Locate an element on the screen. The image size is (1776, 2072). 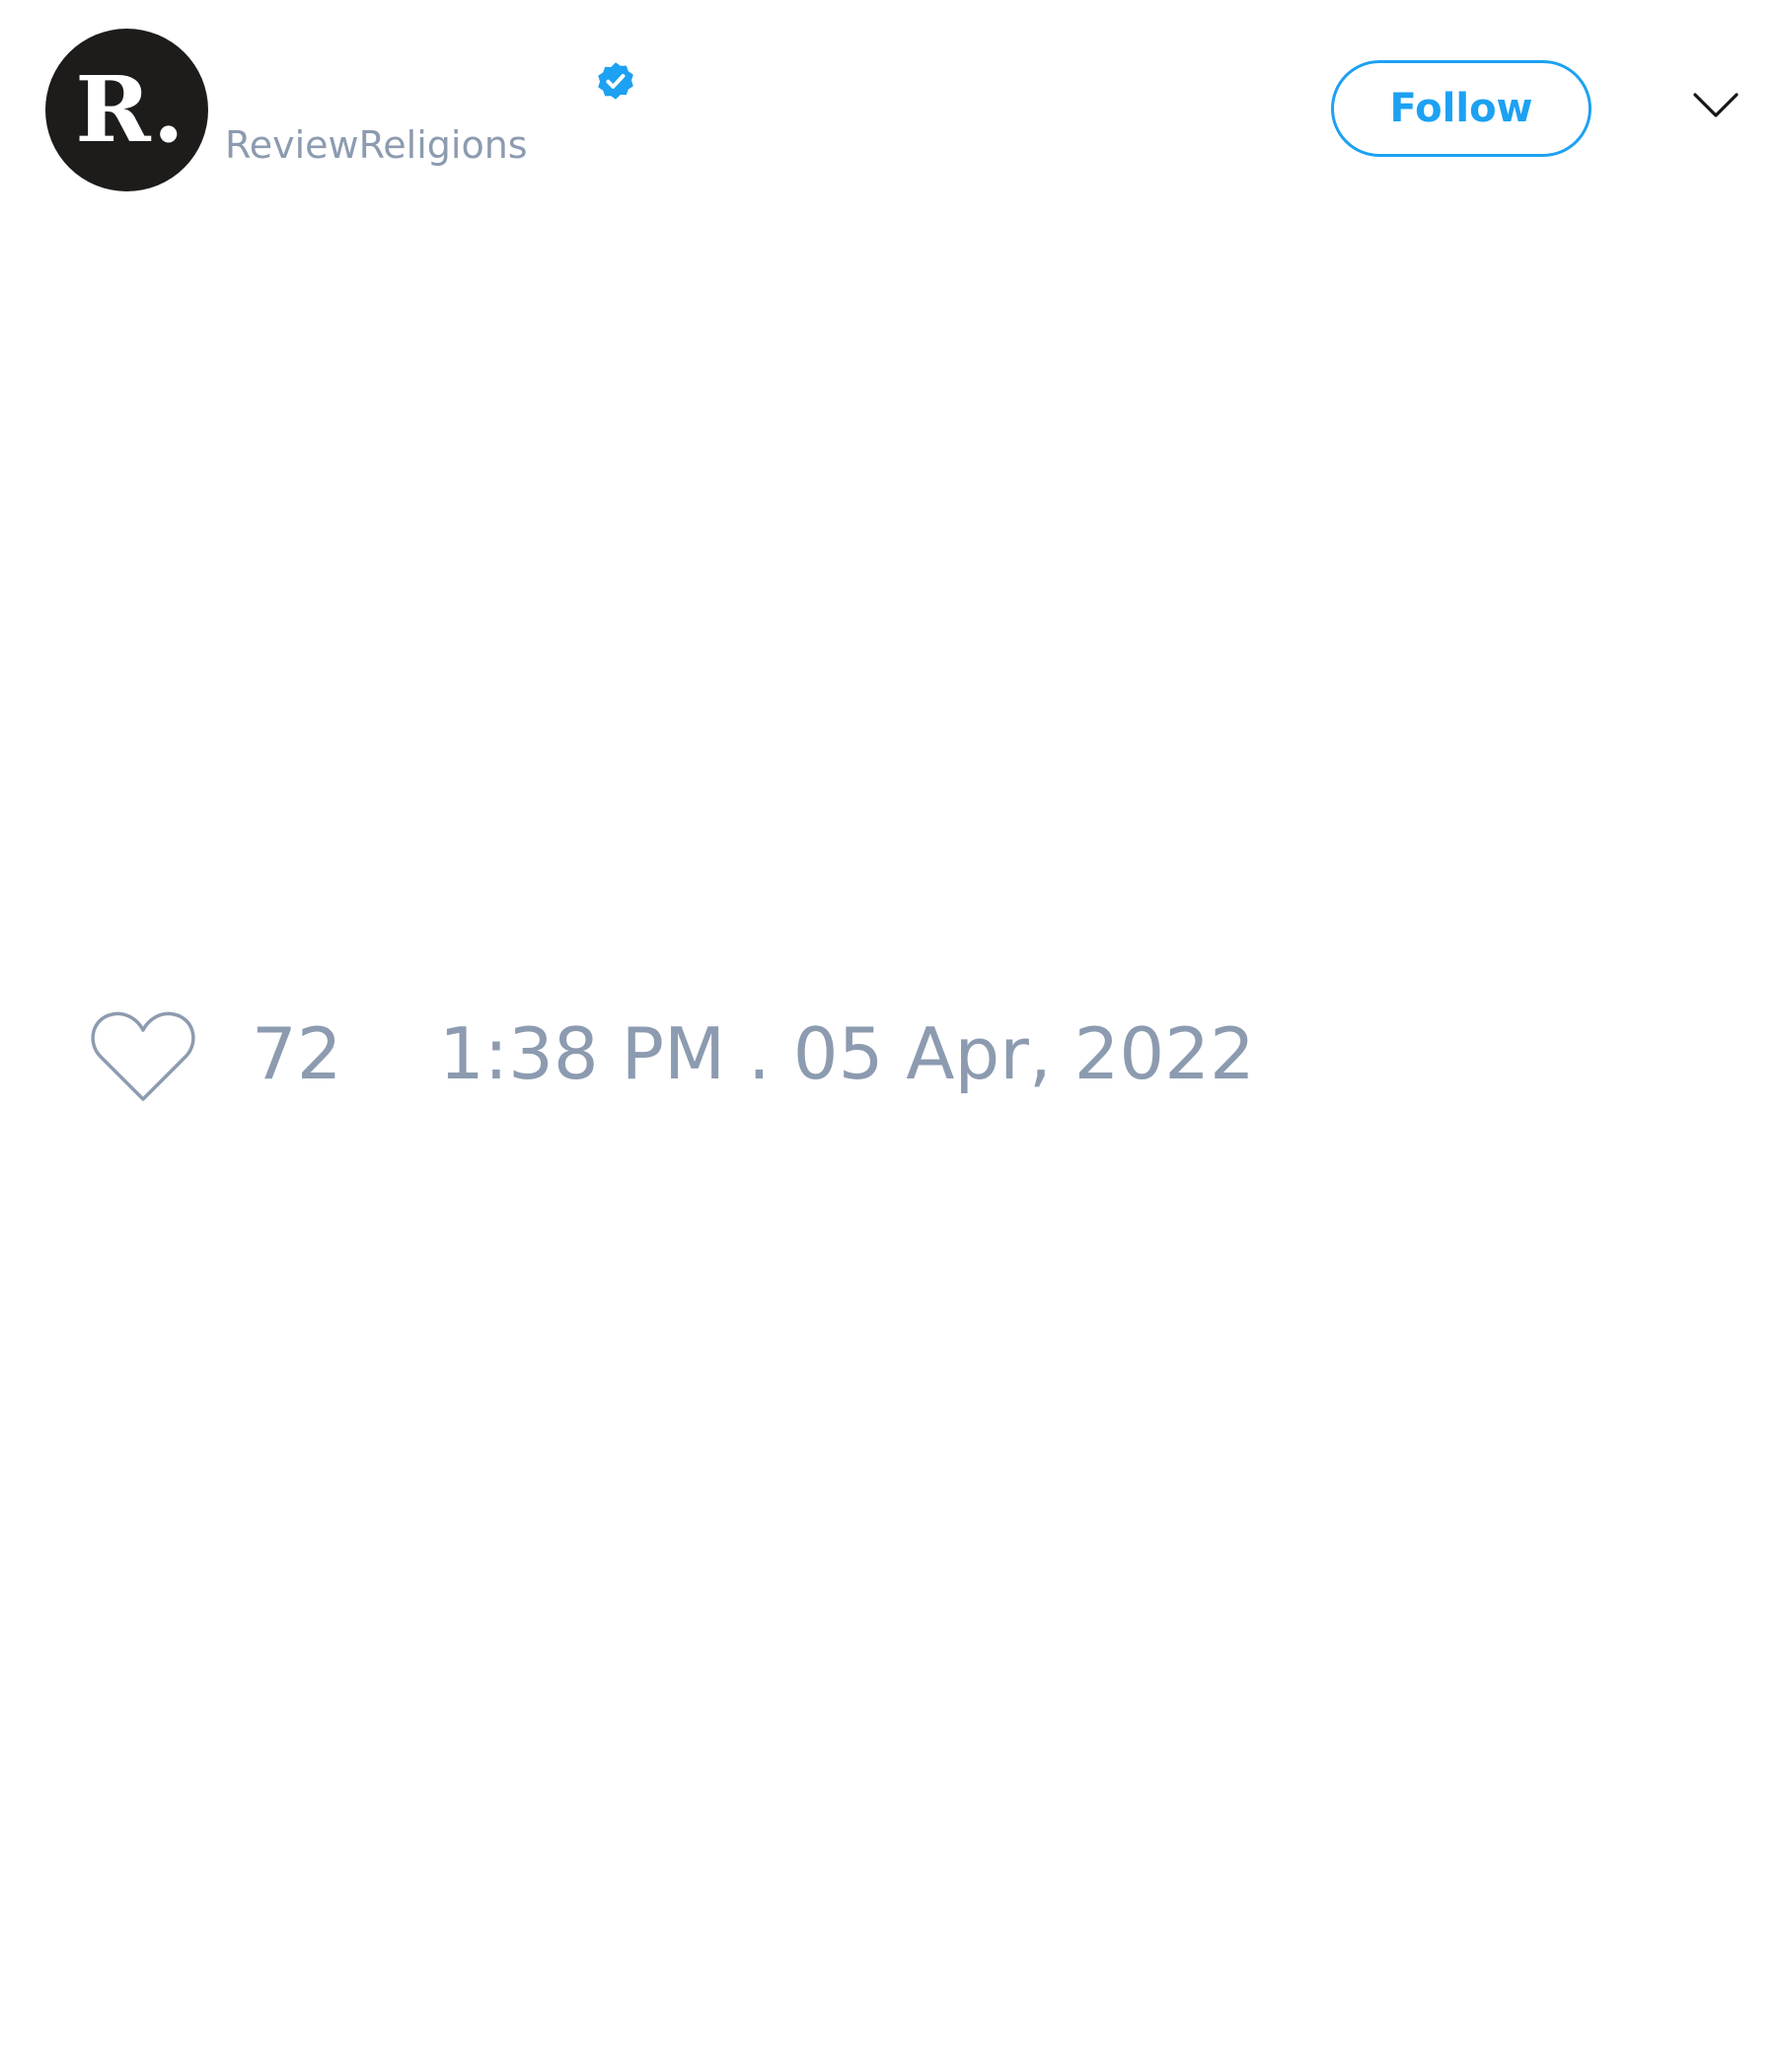
heart-outline-icon is located at coordinates (143, 1056).